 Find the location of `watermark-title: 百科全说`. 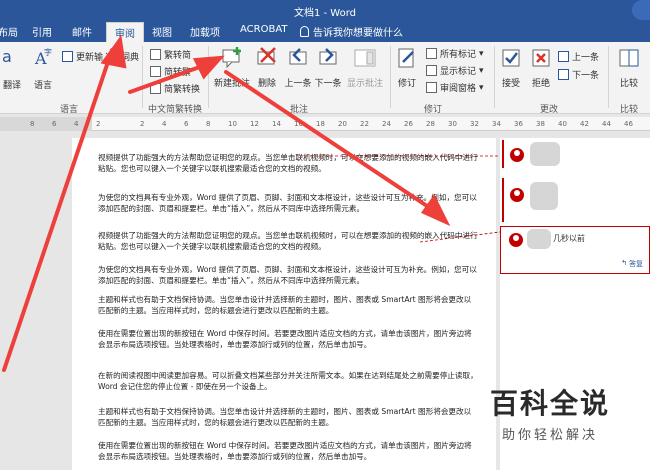

watermark-title: 百科全说 is located at coordinates (549, 403).